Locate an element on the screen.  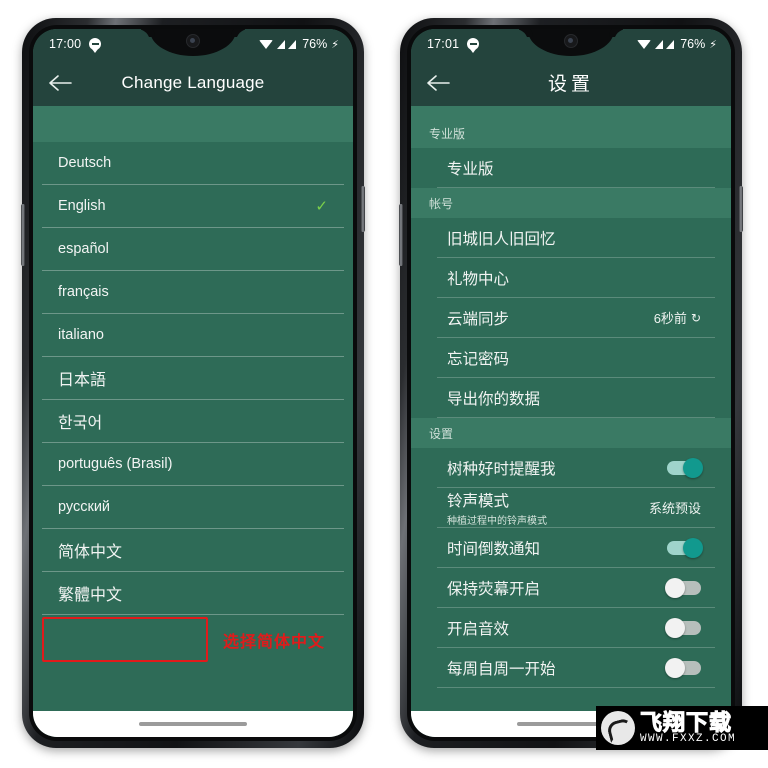
settings-row: 礼物中心 is located at coordinates (576, 278).